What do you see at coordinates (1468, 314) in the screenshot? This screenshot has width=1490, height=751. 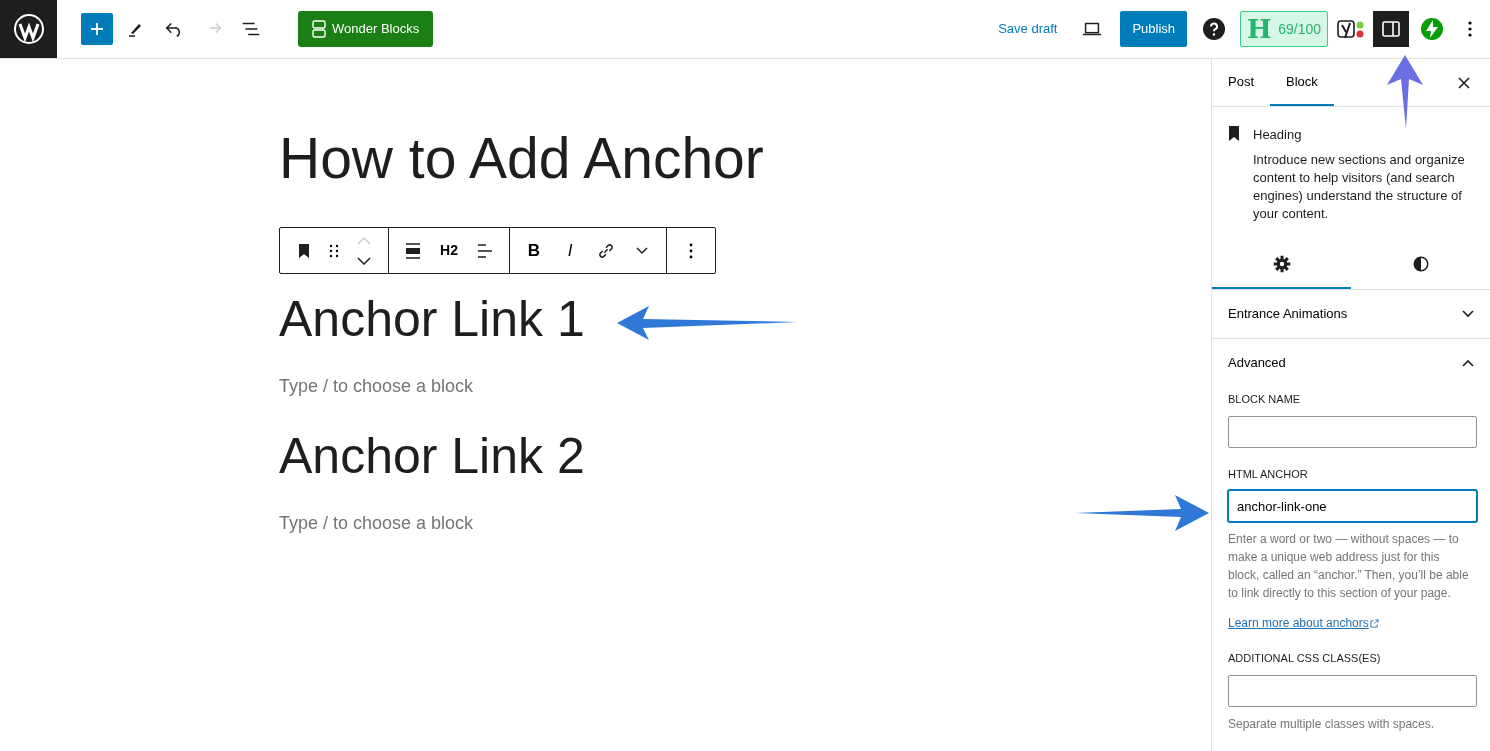 I see `chevron-down-icon` at bounding box center [1468, 314].